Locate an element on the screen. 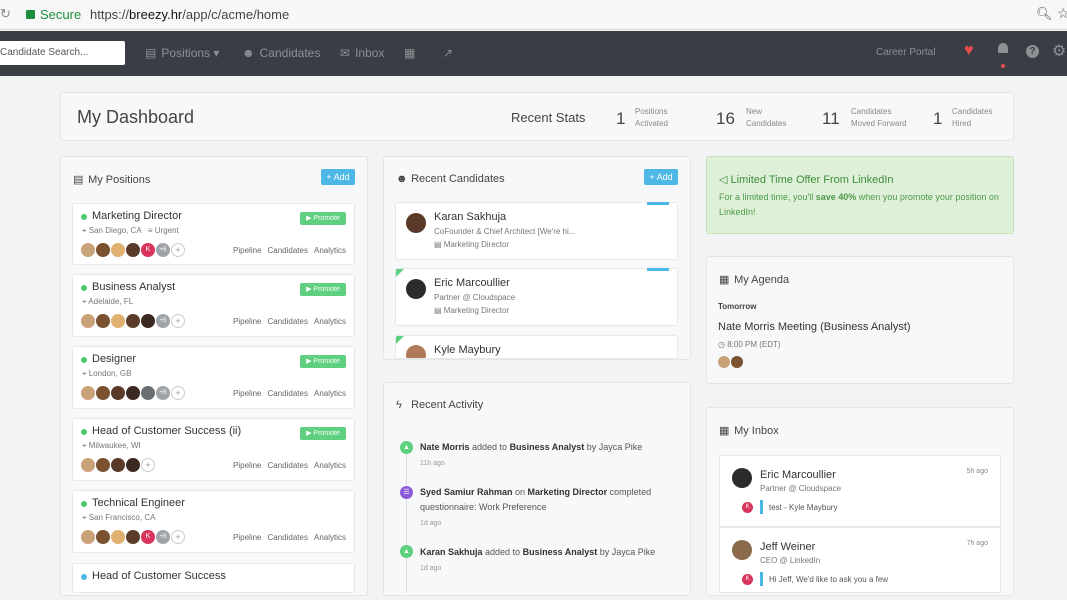 The width and height of the screenshot is (1067, 600). nav-candidates: ☻ Candidates is located at coordinates (281, 53).